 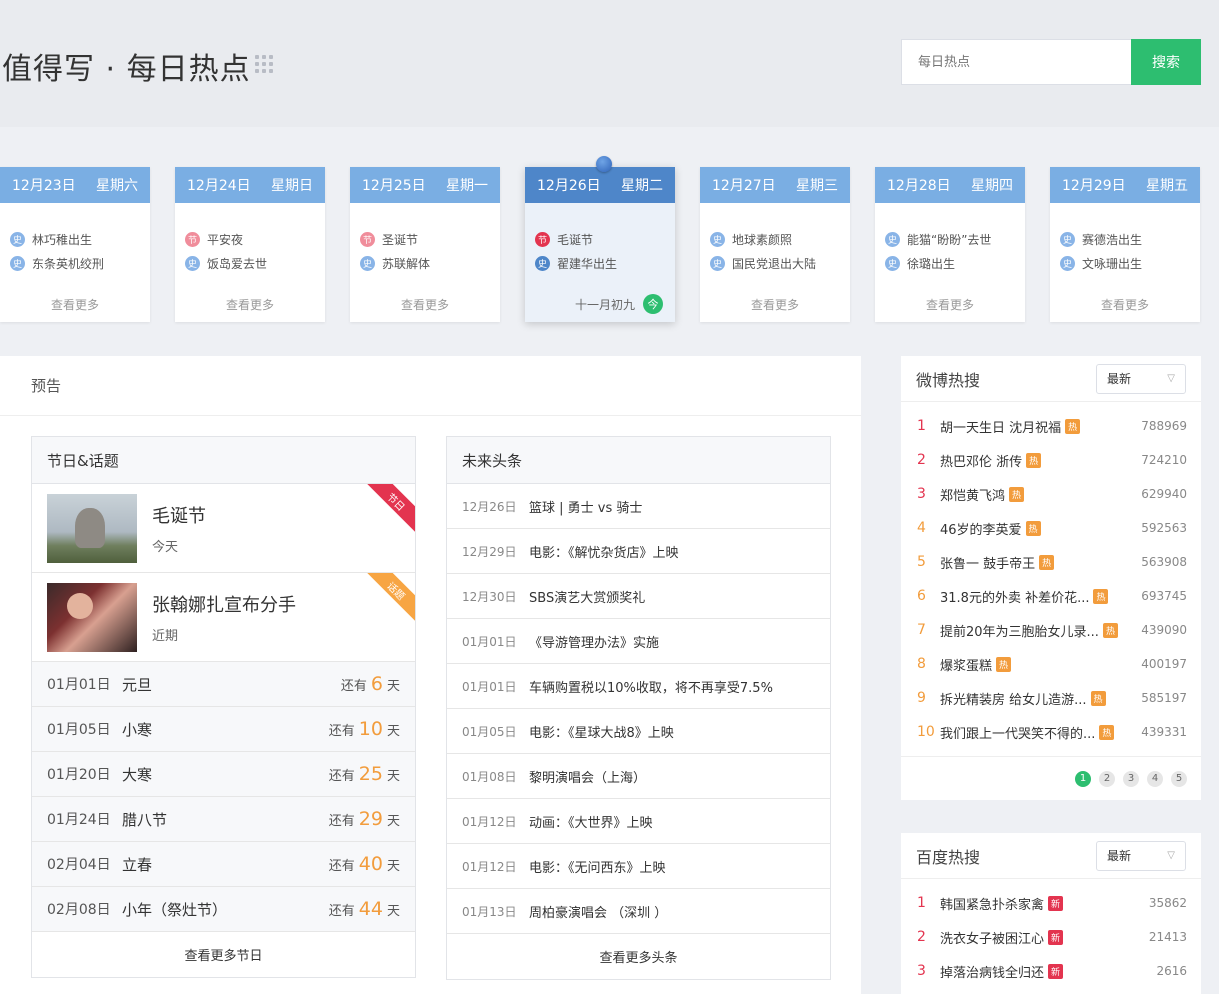 What do you see at coordinates (598, 911) in the screenshot?
I see `headline-title: 周柏豪演唱会 （深圳 ）` at bounding box center [598, 911].